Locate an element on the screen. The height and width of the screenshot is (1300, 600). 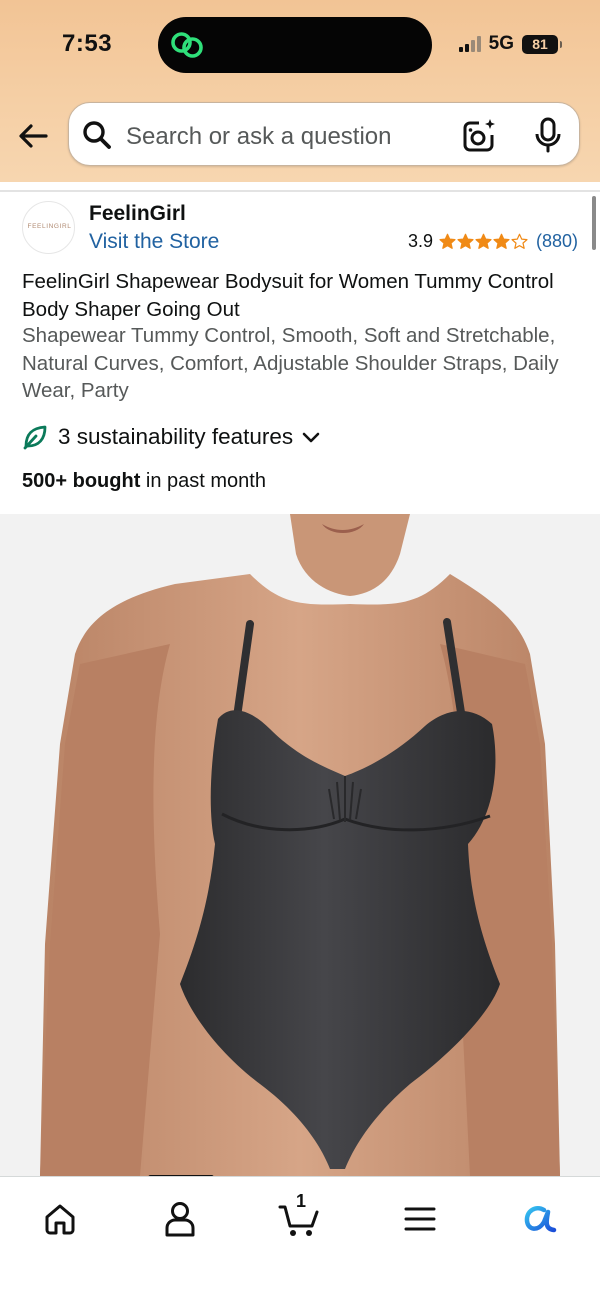
scrollbar is located at coordinates (594, 223).